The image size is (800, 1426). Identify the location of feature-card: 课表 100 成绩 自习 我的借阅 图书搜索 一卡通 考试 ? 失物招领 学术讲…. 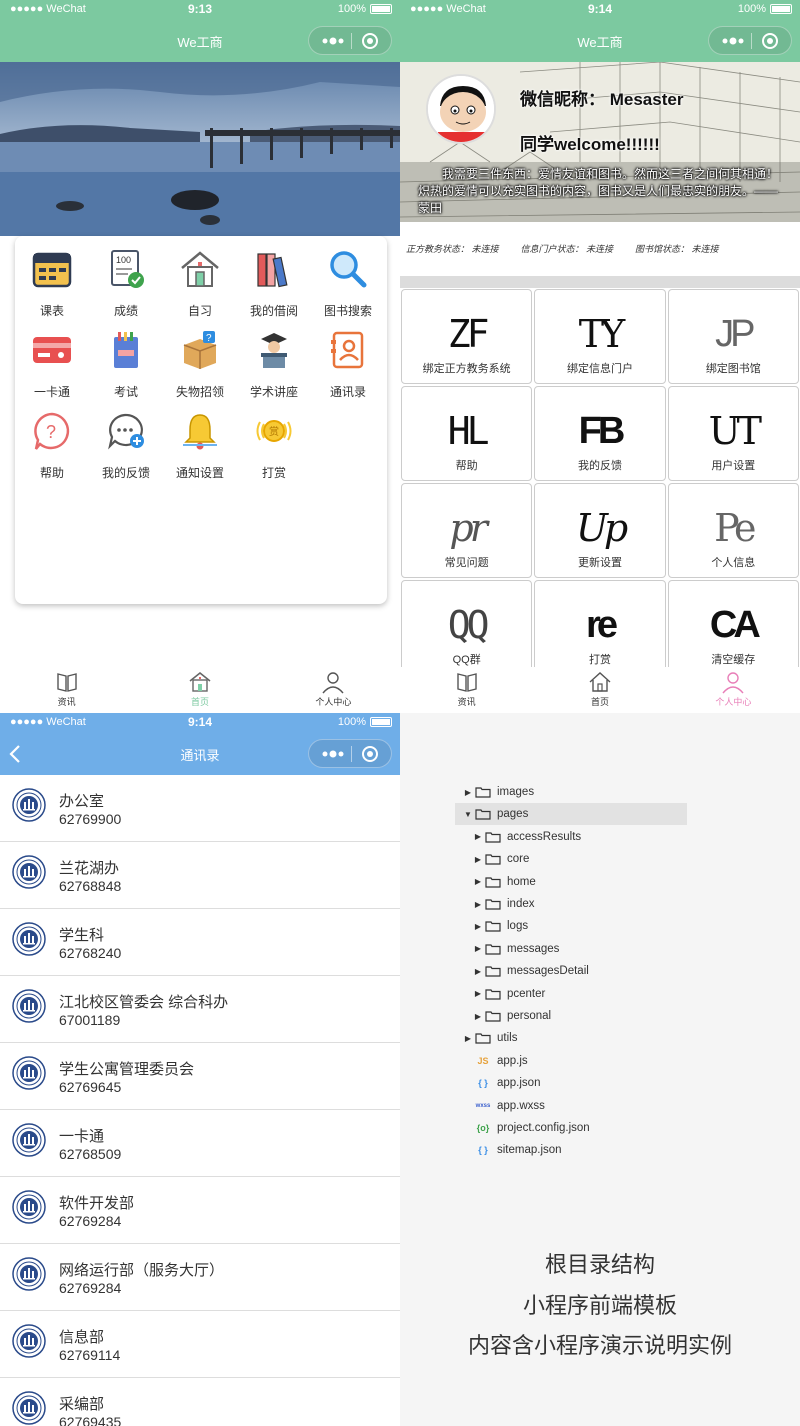
(201, 420).